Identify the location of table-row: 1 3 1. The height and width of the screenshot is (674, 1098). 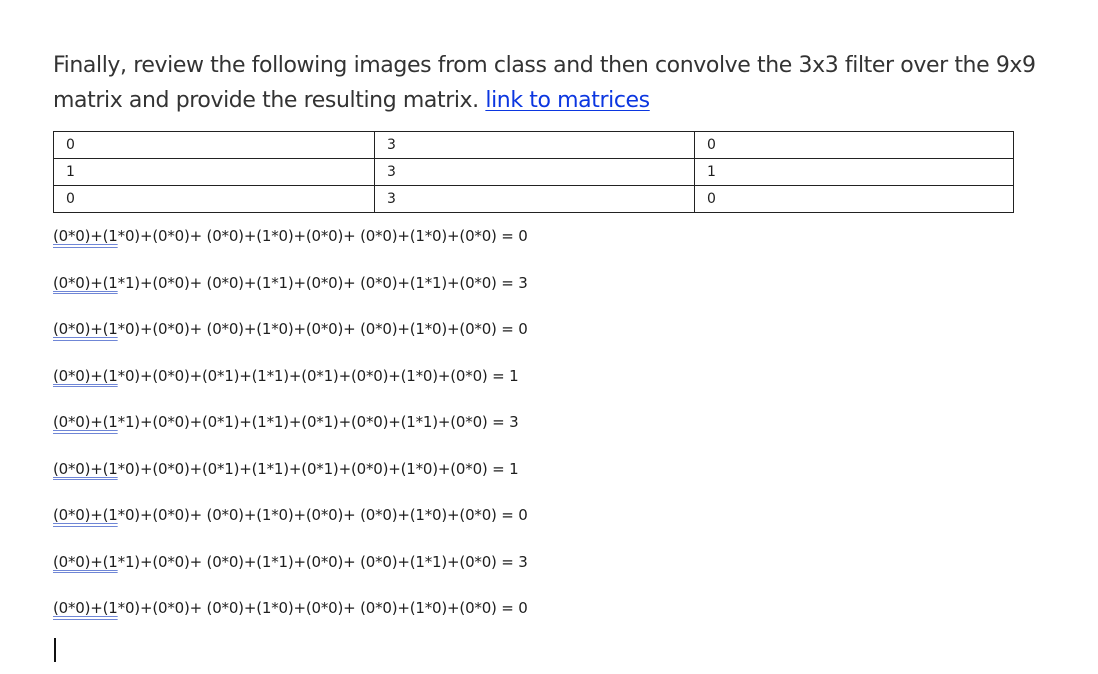
(533, 172).